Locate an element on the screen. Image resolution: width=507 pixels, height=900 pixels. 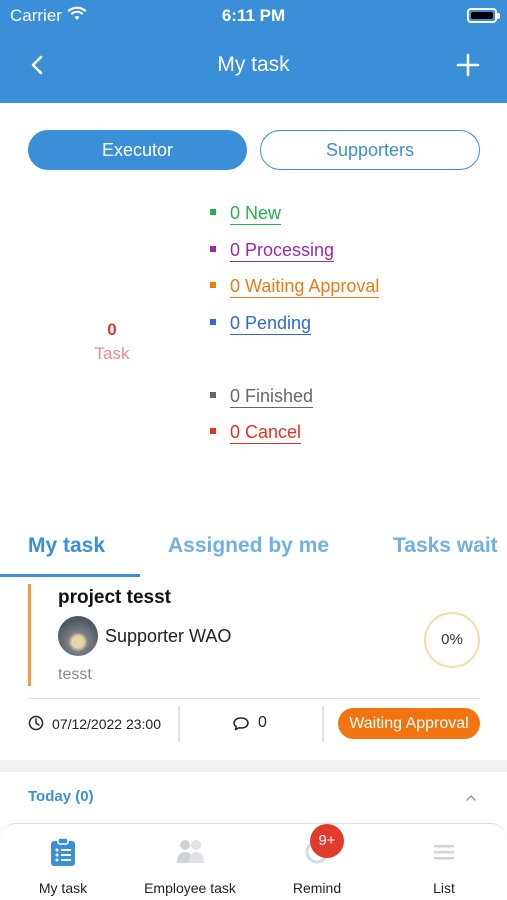
nav-label: Employee task is located at coordinates (190, 888).